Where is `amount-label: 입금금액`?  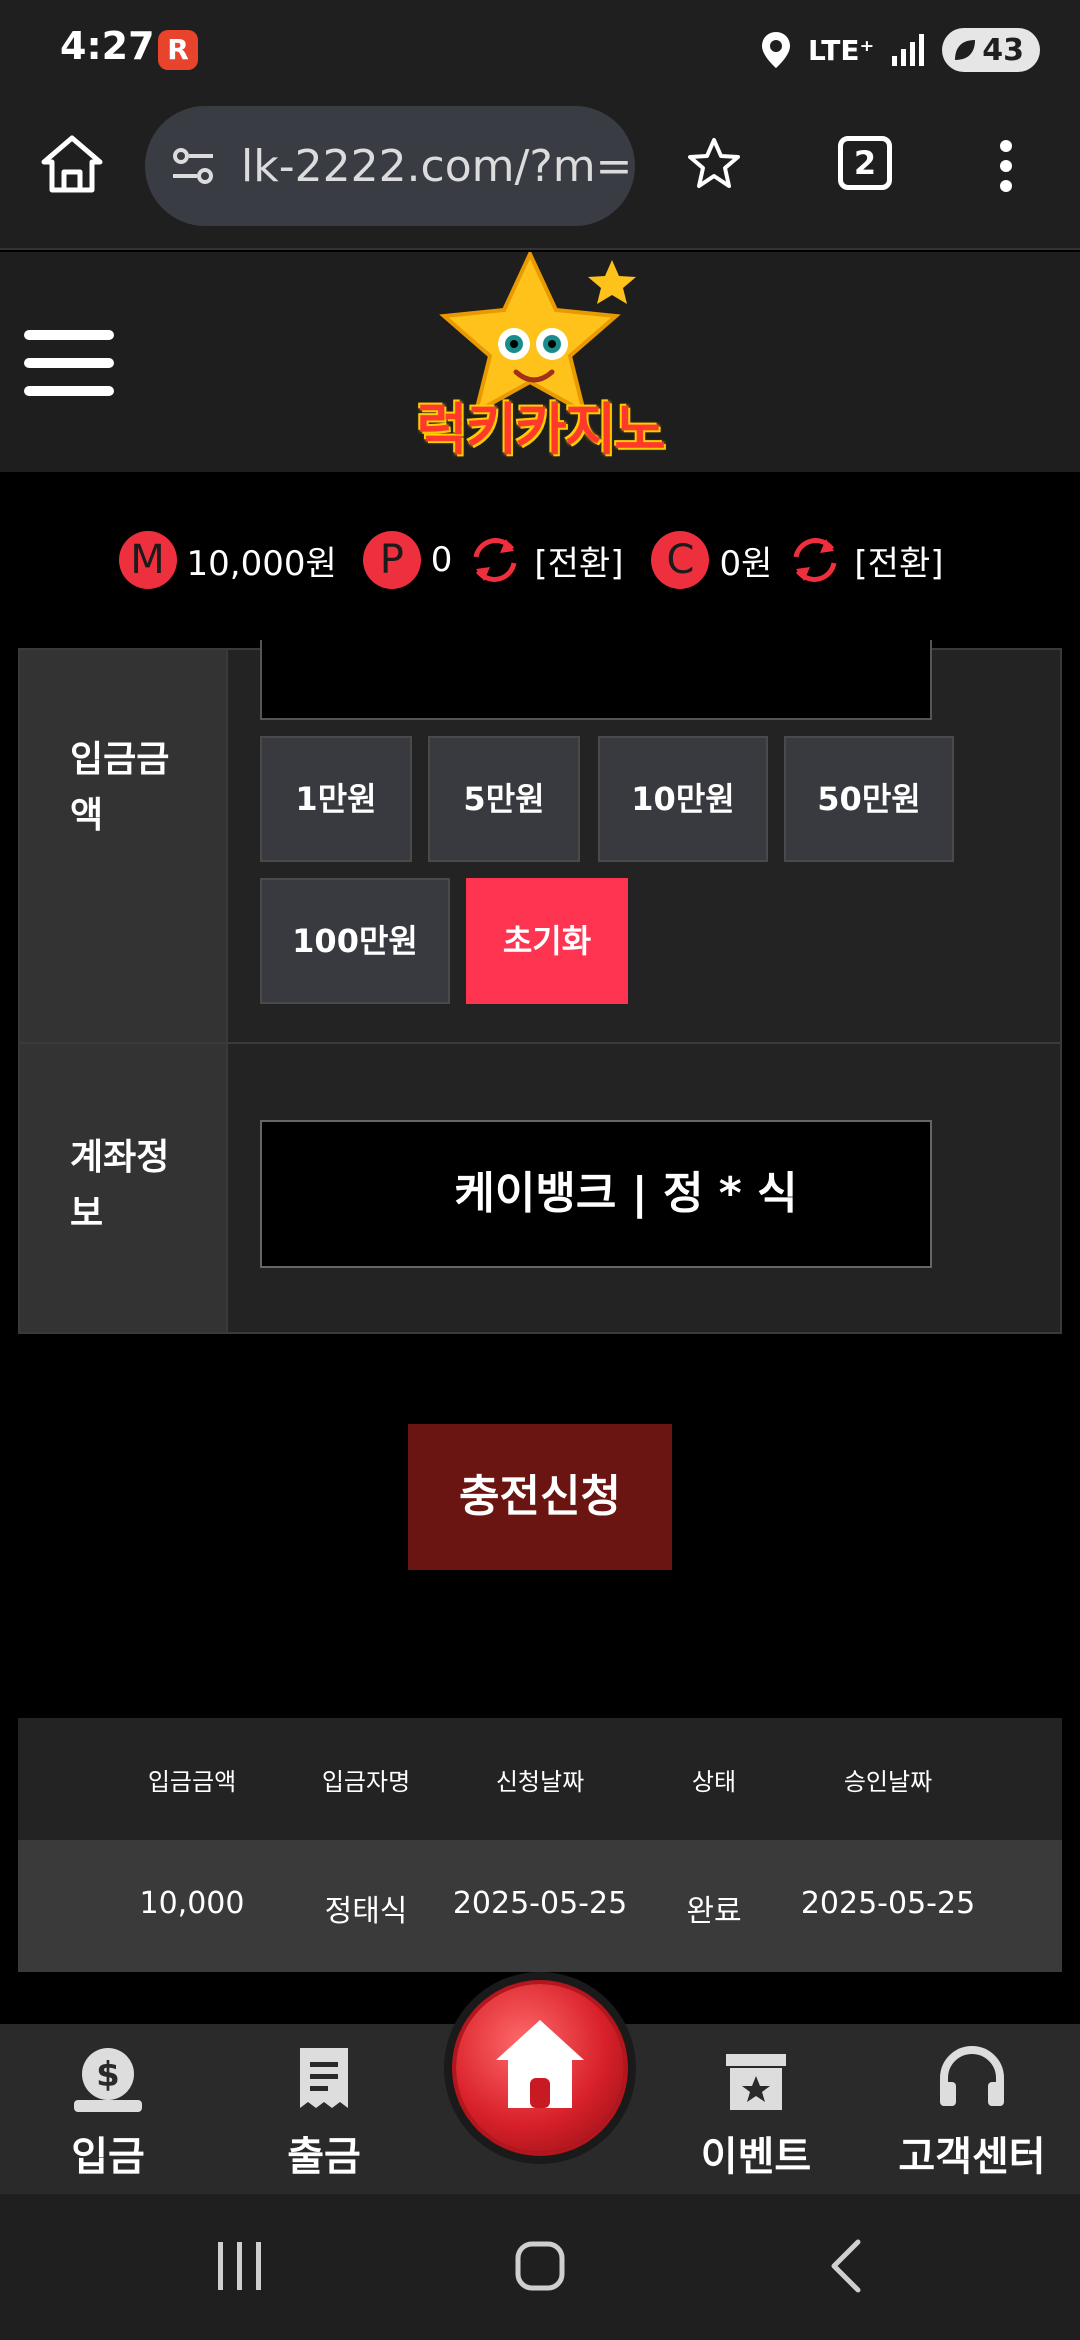
amount-label: 입금금액 is located at coordinates (120, 787).